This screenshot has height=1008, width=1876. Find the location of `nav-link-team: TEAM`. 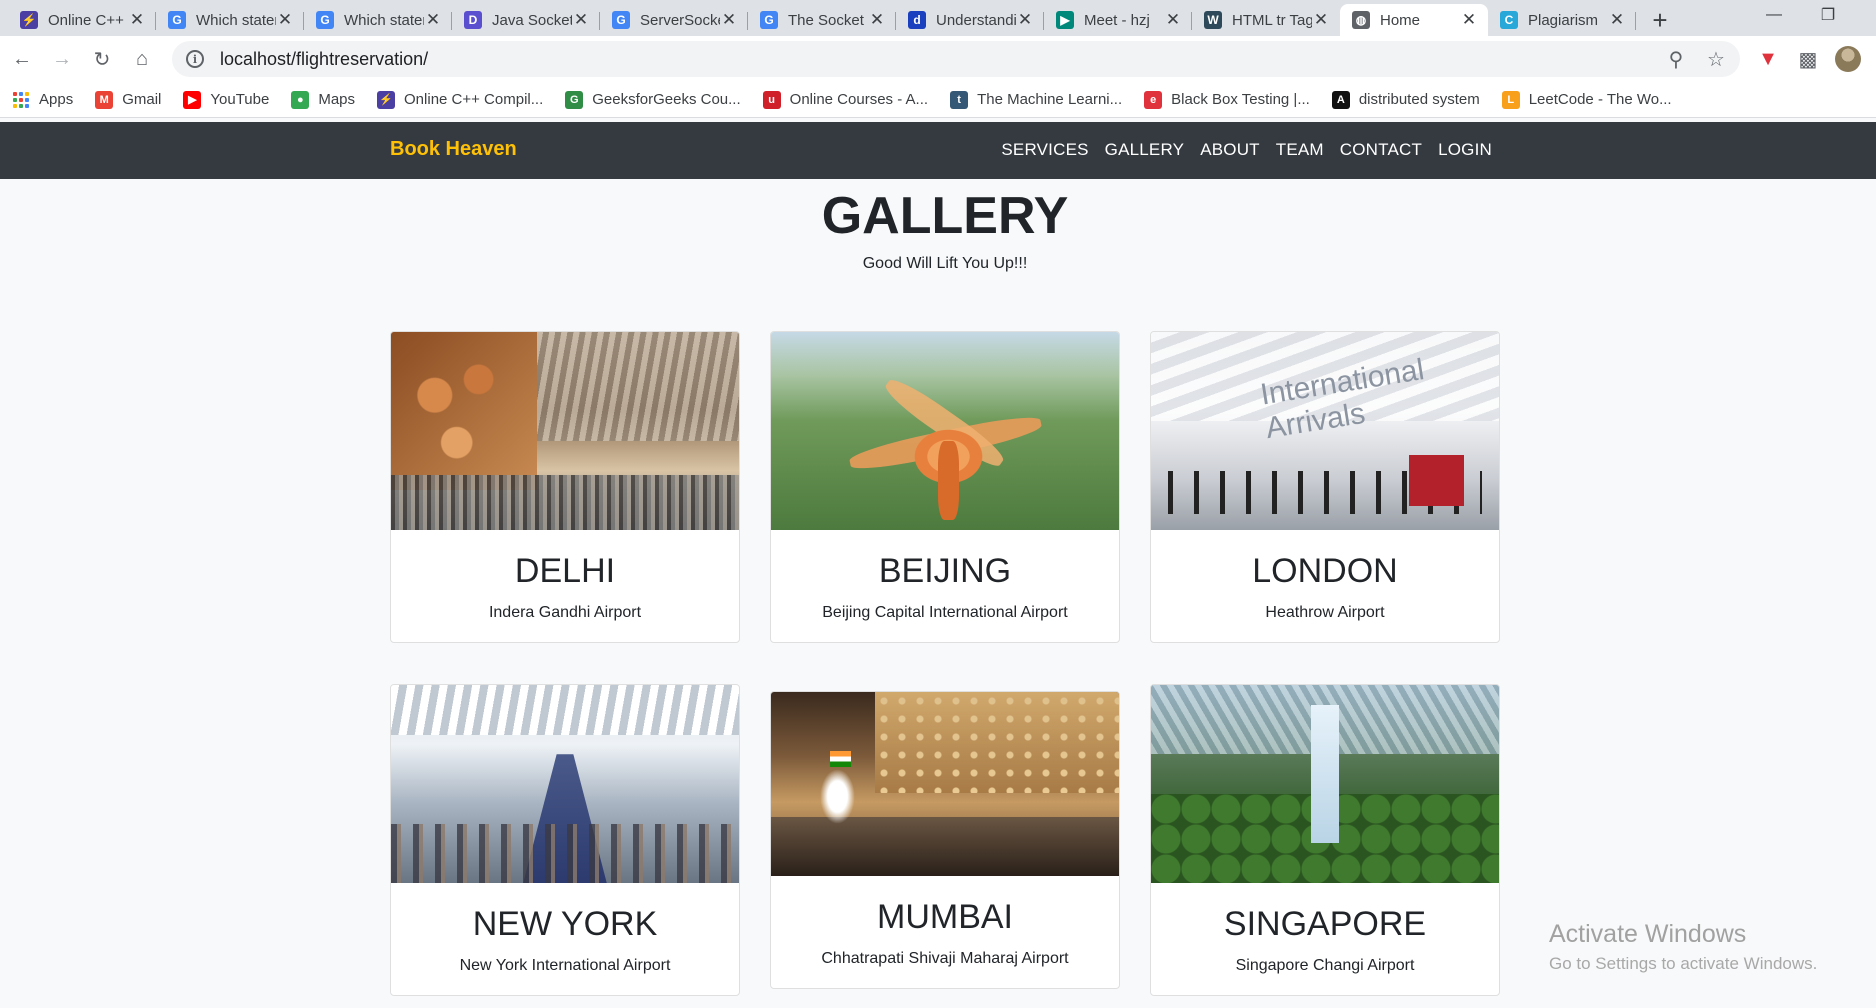

nav-link-team: TEAM is located at coordinates (1300, 150).